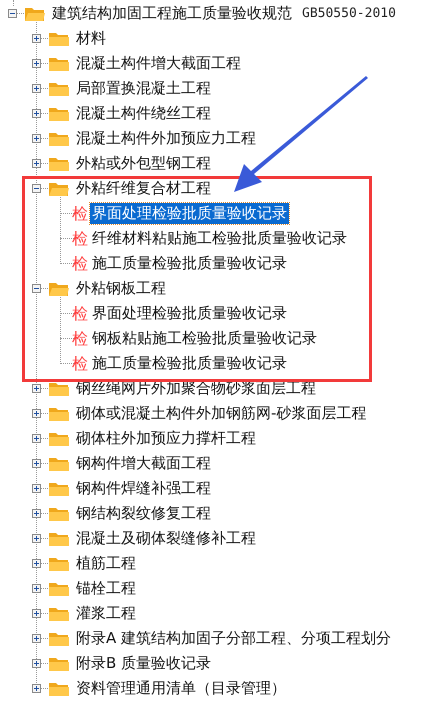 This screenshot has width=435, height=706. Describe the element at coordinates (91, 38) in the screenshot. I see `tree-item: 材料` at that location.